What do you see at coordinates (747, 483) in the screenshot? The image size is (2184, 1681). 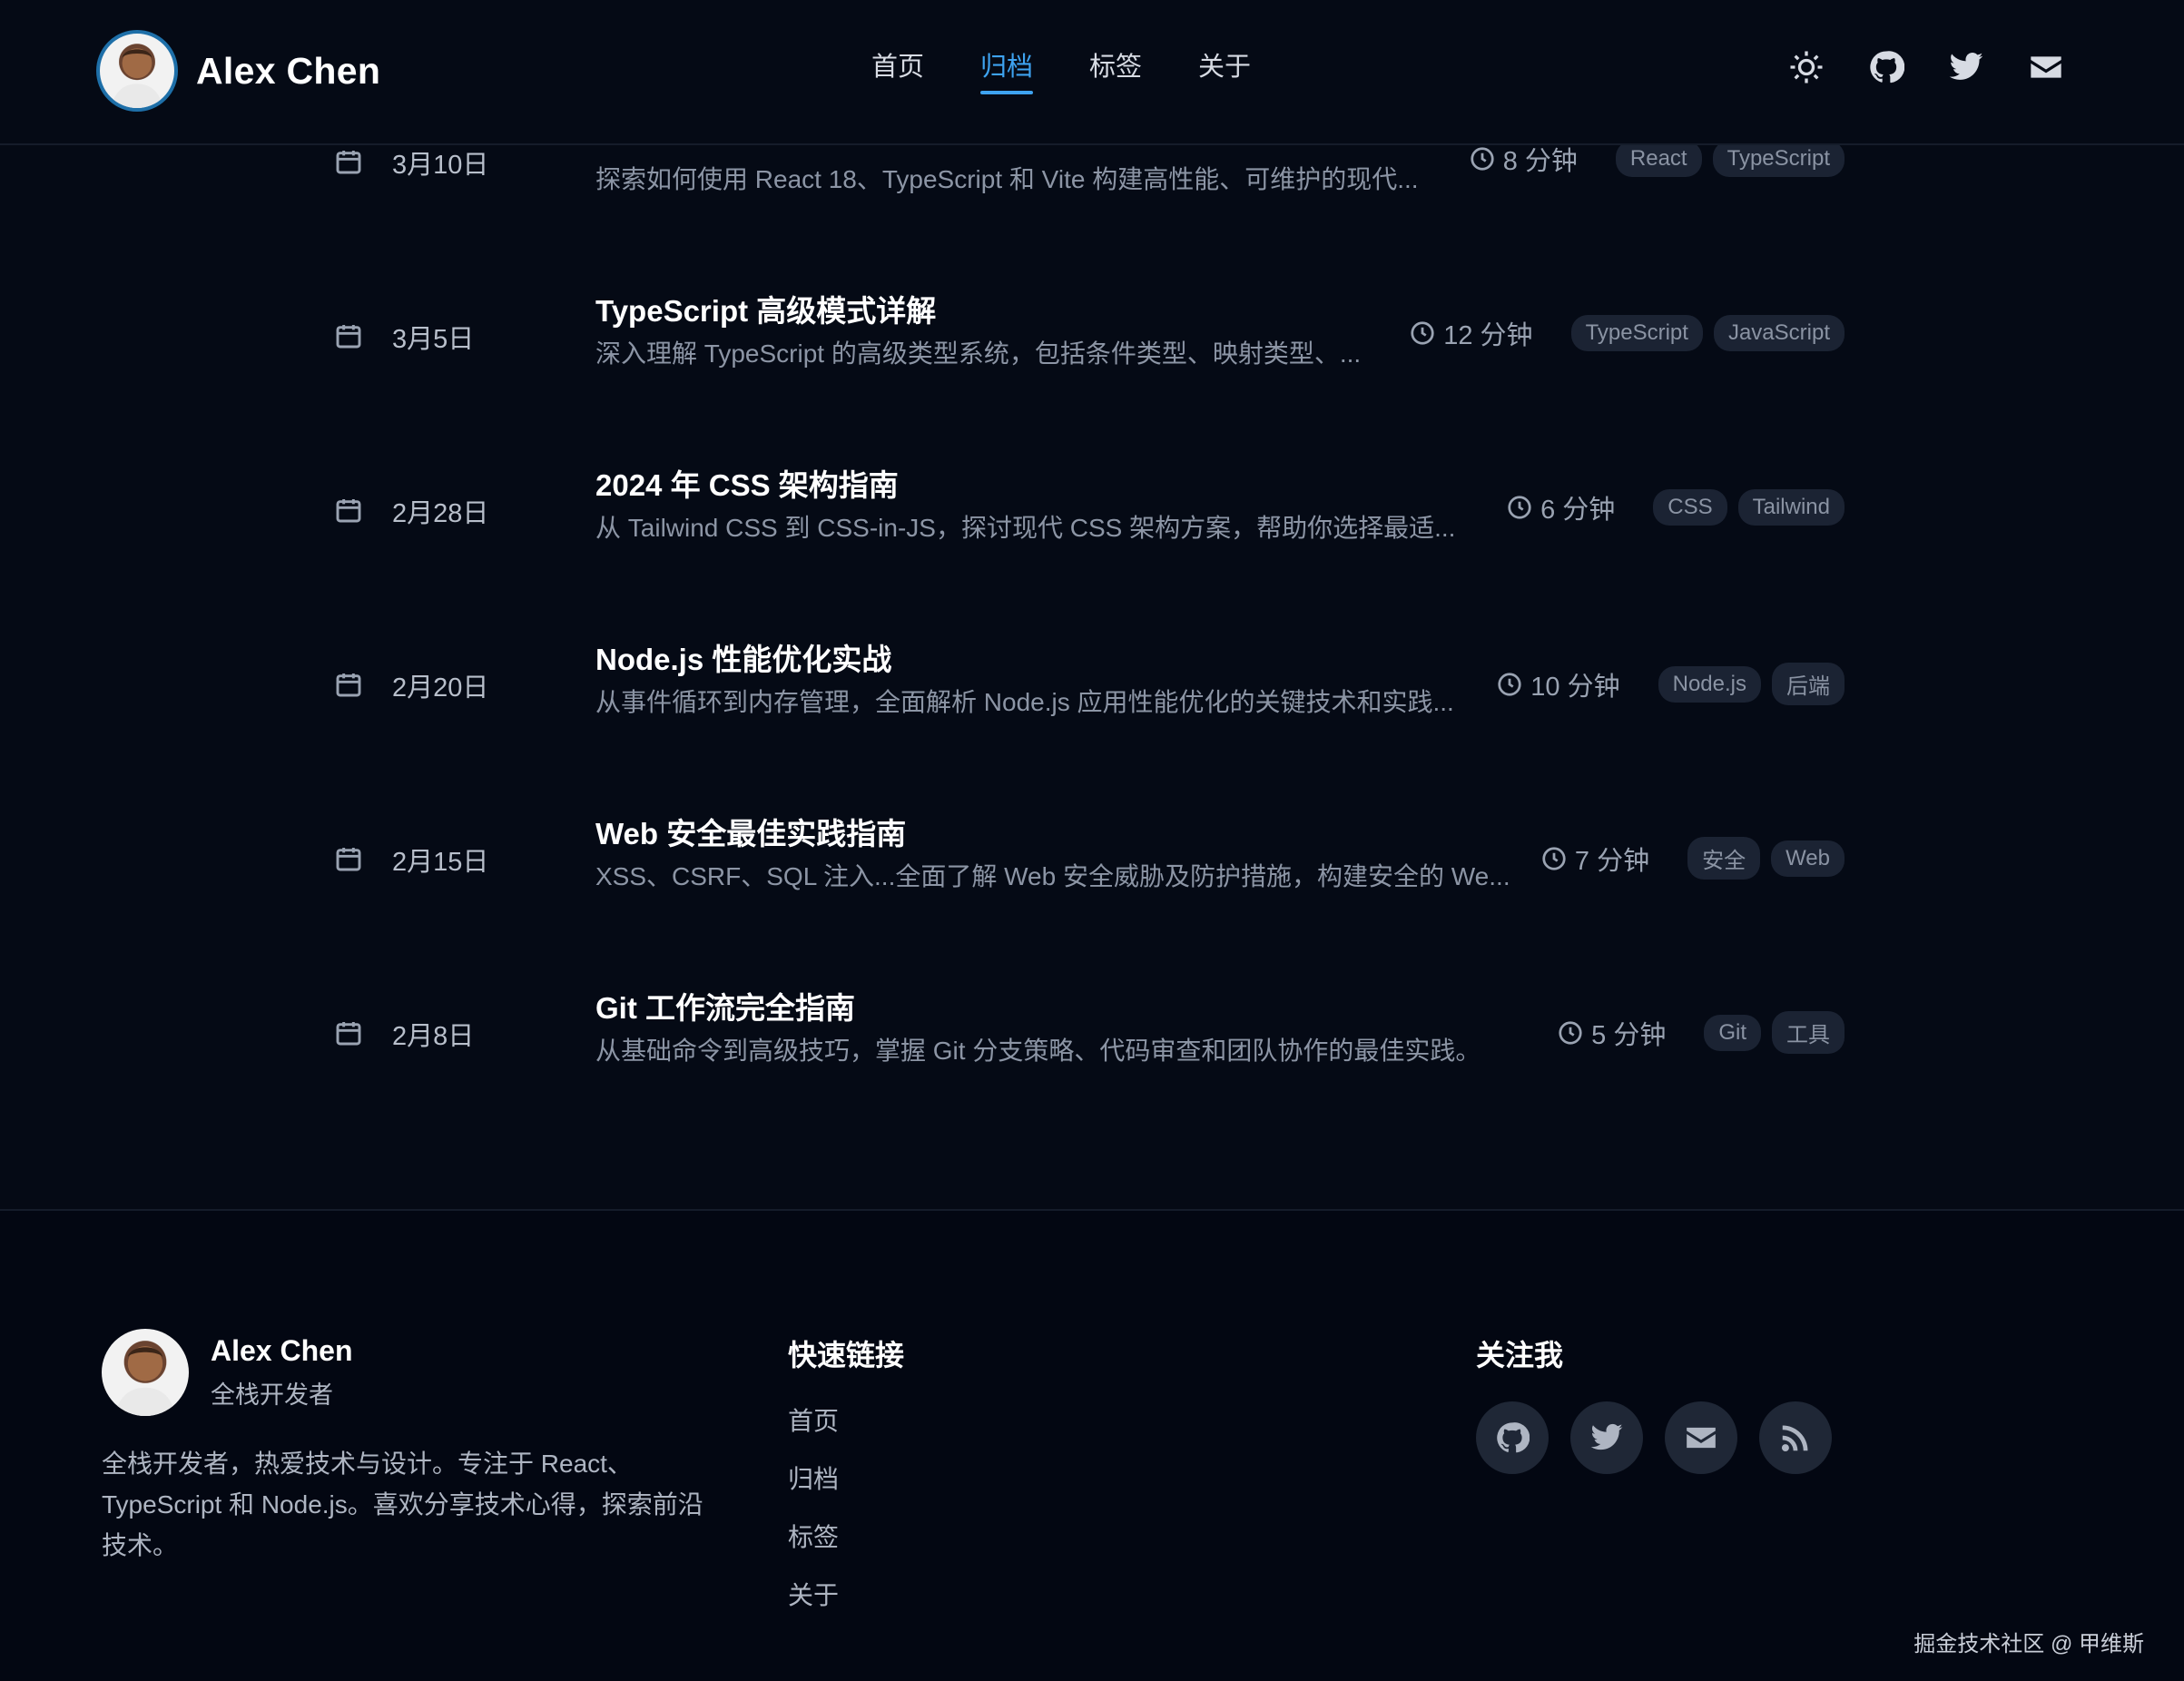 I see `post-title: 2024 年 CSS 架构指南` at bounding box center [747, 483].